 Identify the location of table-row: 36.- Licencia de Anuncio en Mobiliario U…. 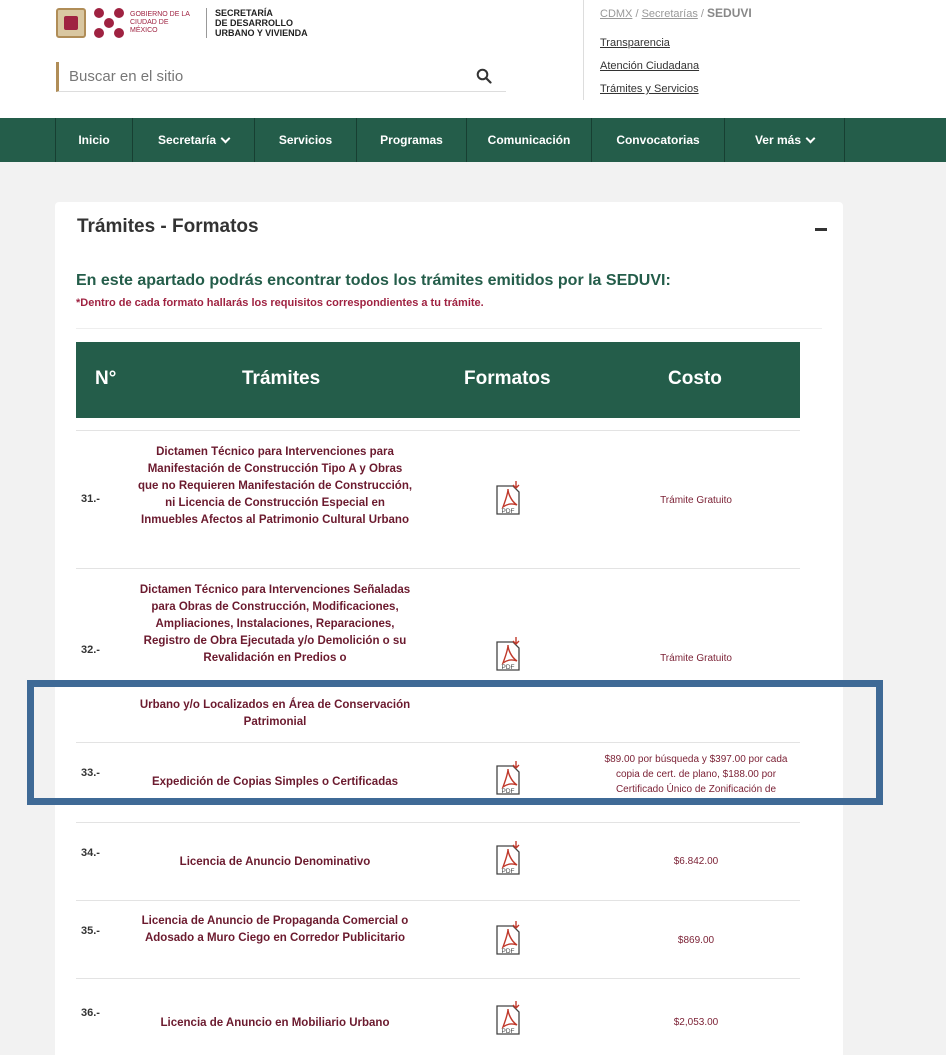
(438, 1016).